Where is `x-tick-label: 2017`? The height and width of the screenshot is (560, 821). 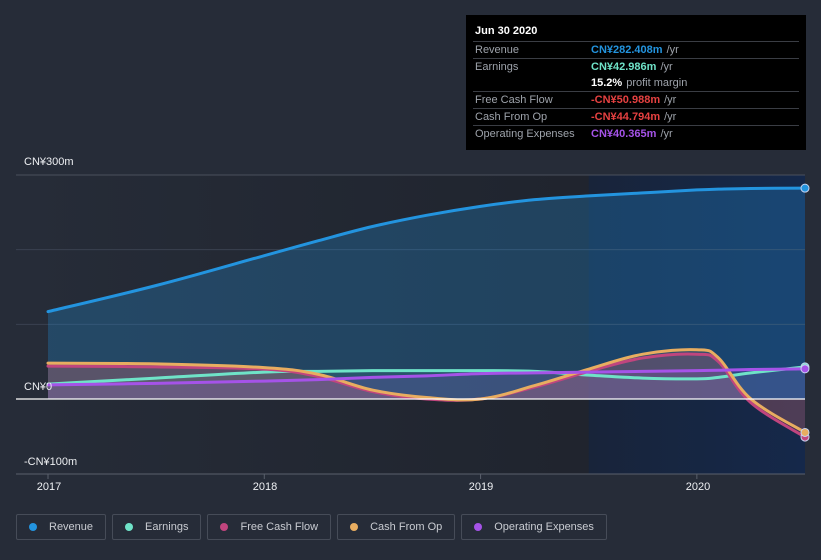 x-tick-label: 2017 is located at coordinates (49, 487).